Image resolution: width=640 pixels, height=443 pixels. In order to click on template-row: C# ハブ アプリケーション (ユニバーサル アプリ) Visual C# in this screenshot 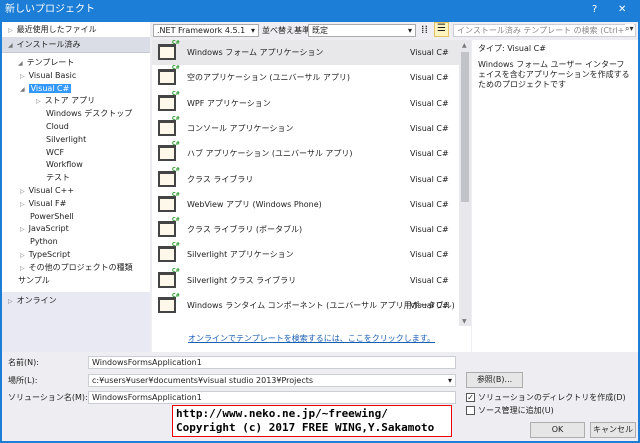, I will do `click(305, 153)`.